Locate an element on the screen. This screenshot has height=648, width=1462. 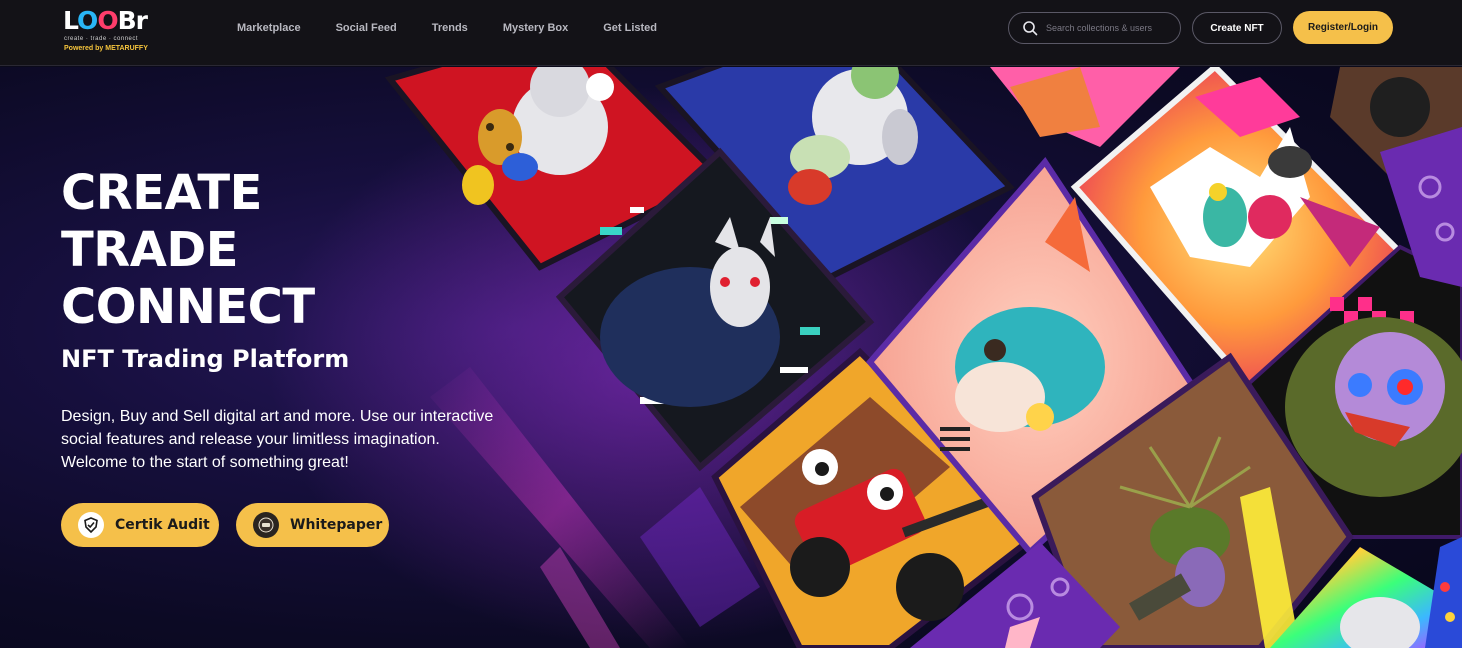
nav-item-mystery-box: Mystery Box is located at coordinates (535, 28).